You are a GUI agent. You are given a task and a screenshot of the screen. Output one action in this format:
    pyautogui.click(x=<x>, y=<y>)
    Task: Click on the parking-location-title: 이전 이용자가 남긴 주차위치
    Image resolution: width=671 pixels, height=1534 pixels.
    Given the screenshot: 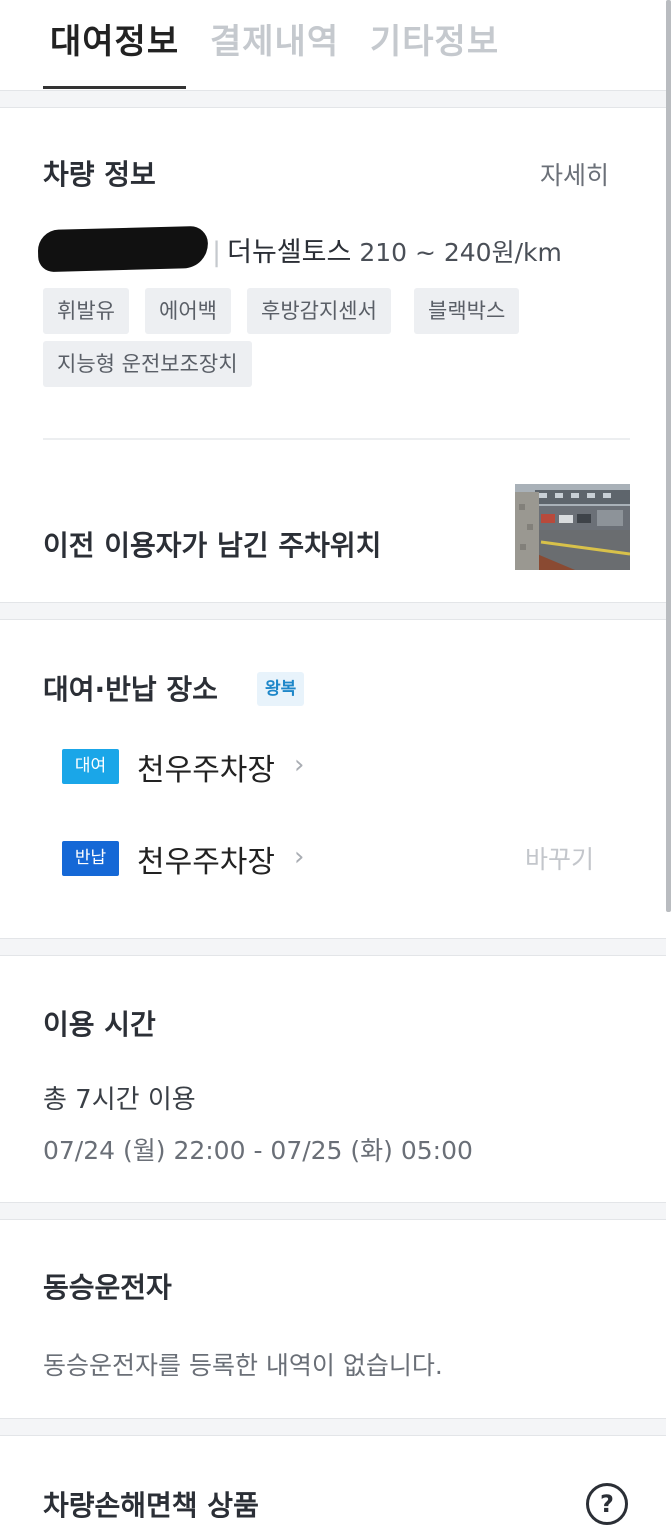 What is the action you would take?
    pyautogui.click(x=212, y=544)
    